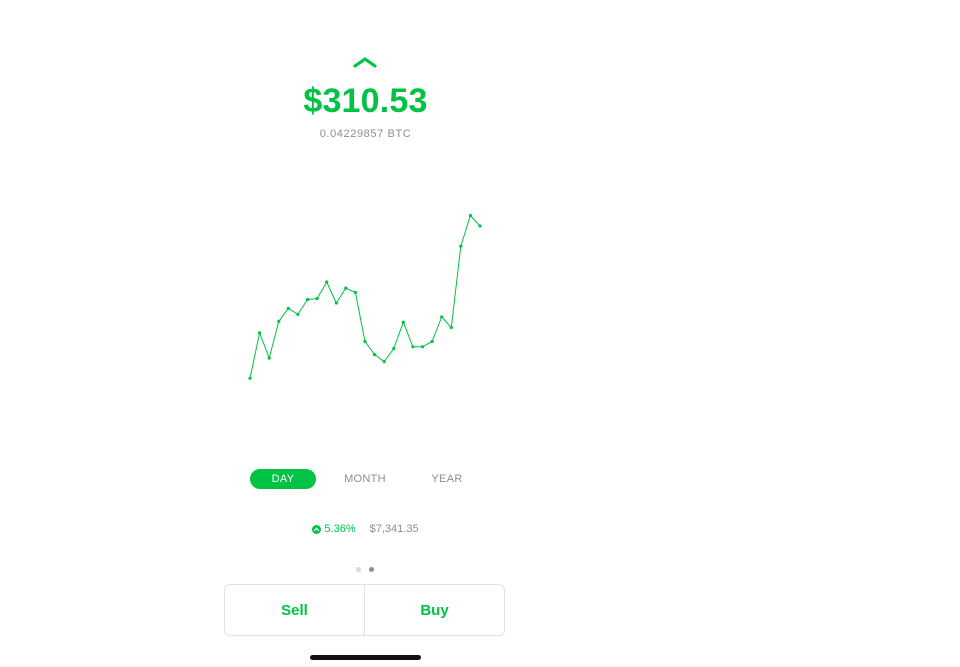 This screenshot has width=960, height=667. What do you see at coordinates (365, 479) in the screenshot?
I see `range-tab-month: MONTH` at bounding box center [365, 479].